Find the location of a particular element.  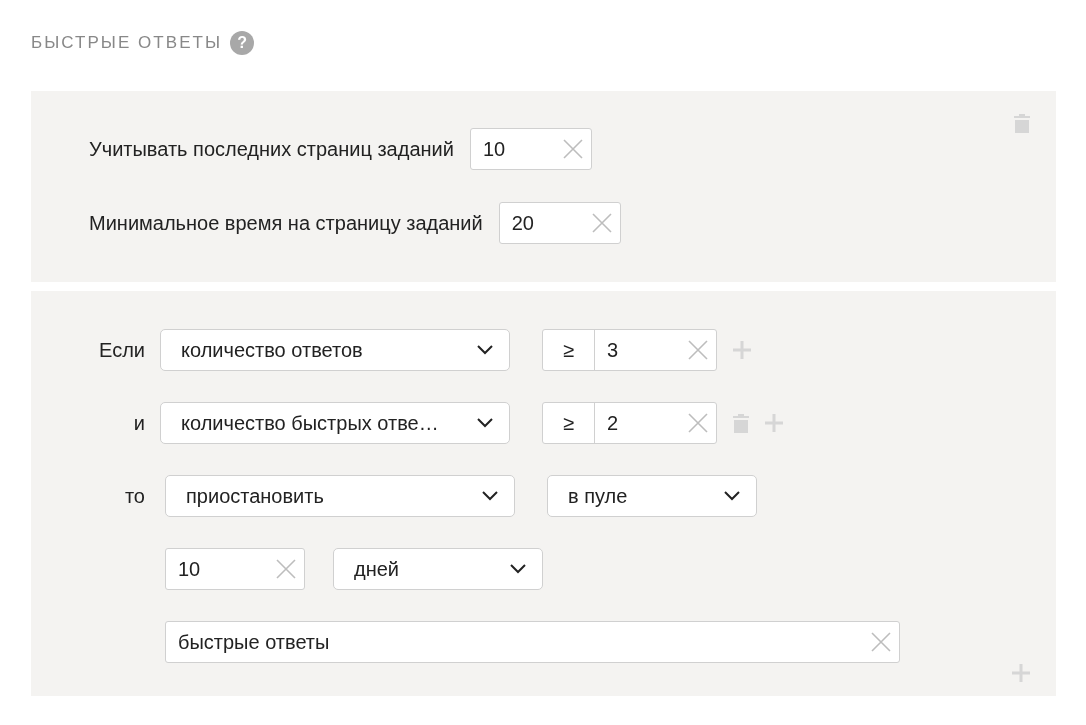

connector-label: Если is located at coordinates (121, 350).